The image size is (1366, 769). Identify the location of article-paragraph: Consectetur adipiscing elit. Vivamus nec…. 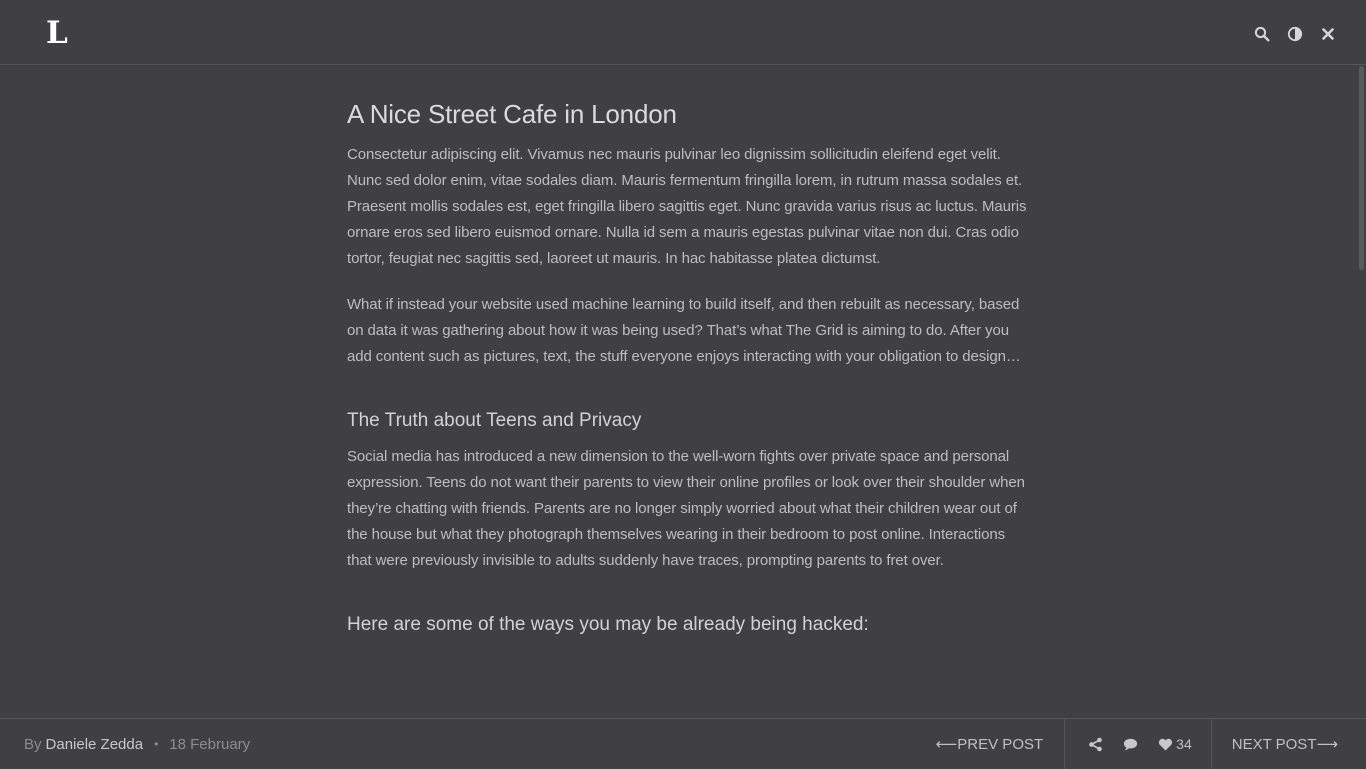
(687, 206).